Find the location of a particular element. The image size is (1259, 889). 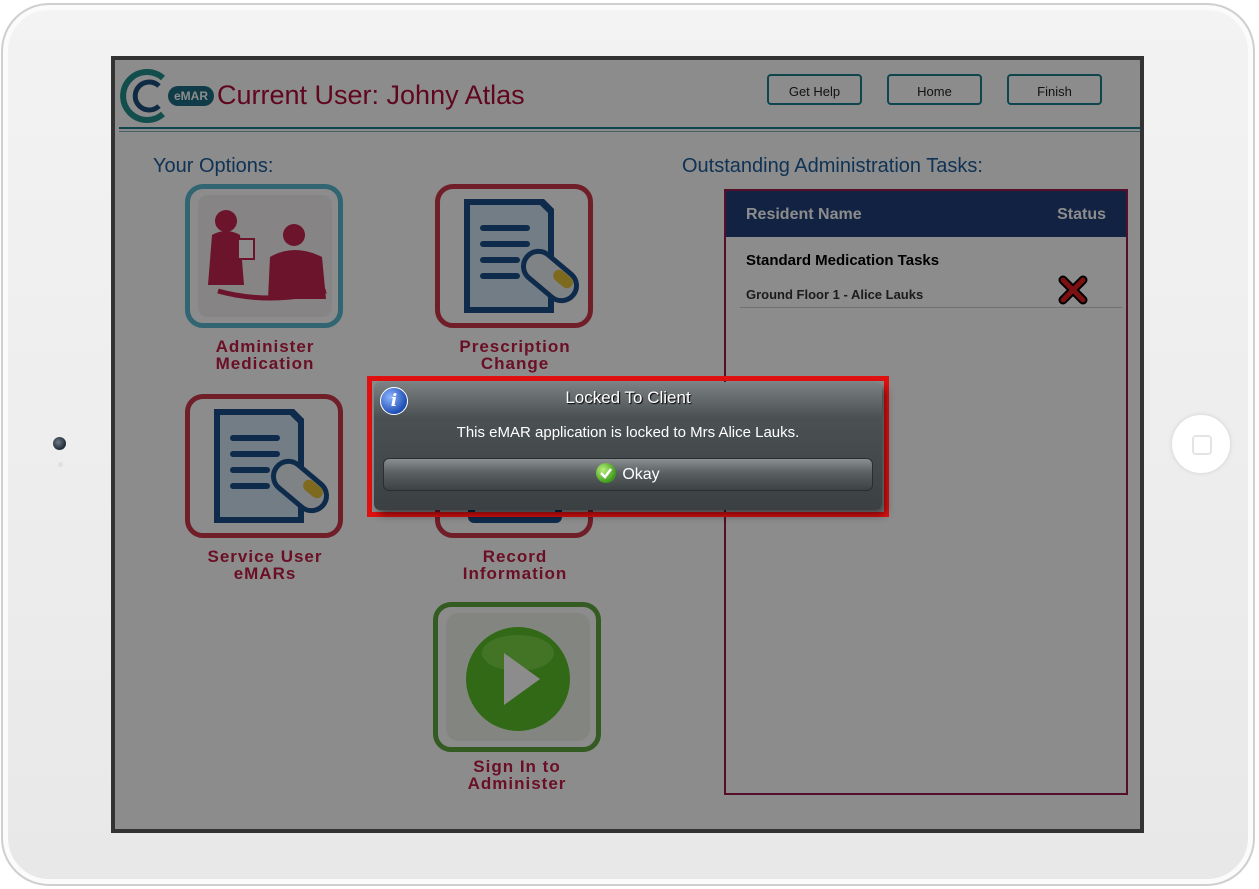

okay-button-label: Okay is located at coordinates (641, 475).